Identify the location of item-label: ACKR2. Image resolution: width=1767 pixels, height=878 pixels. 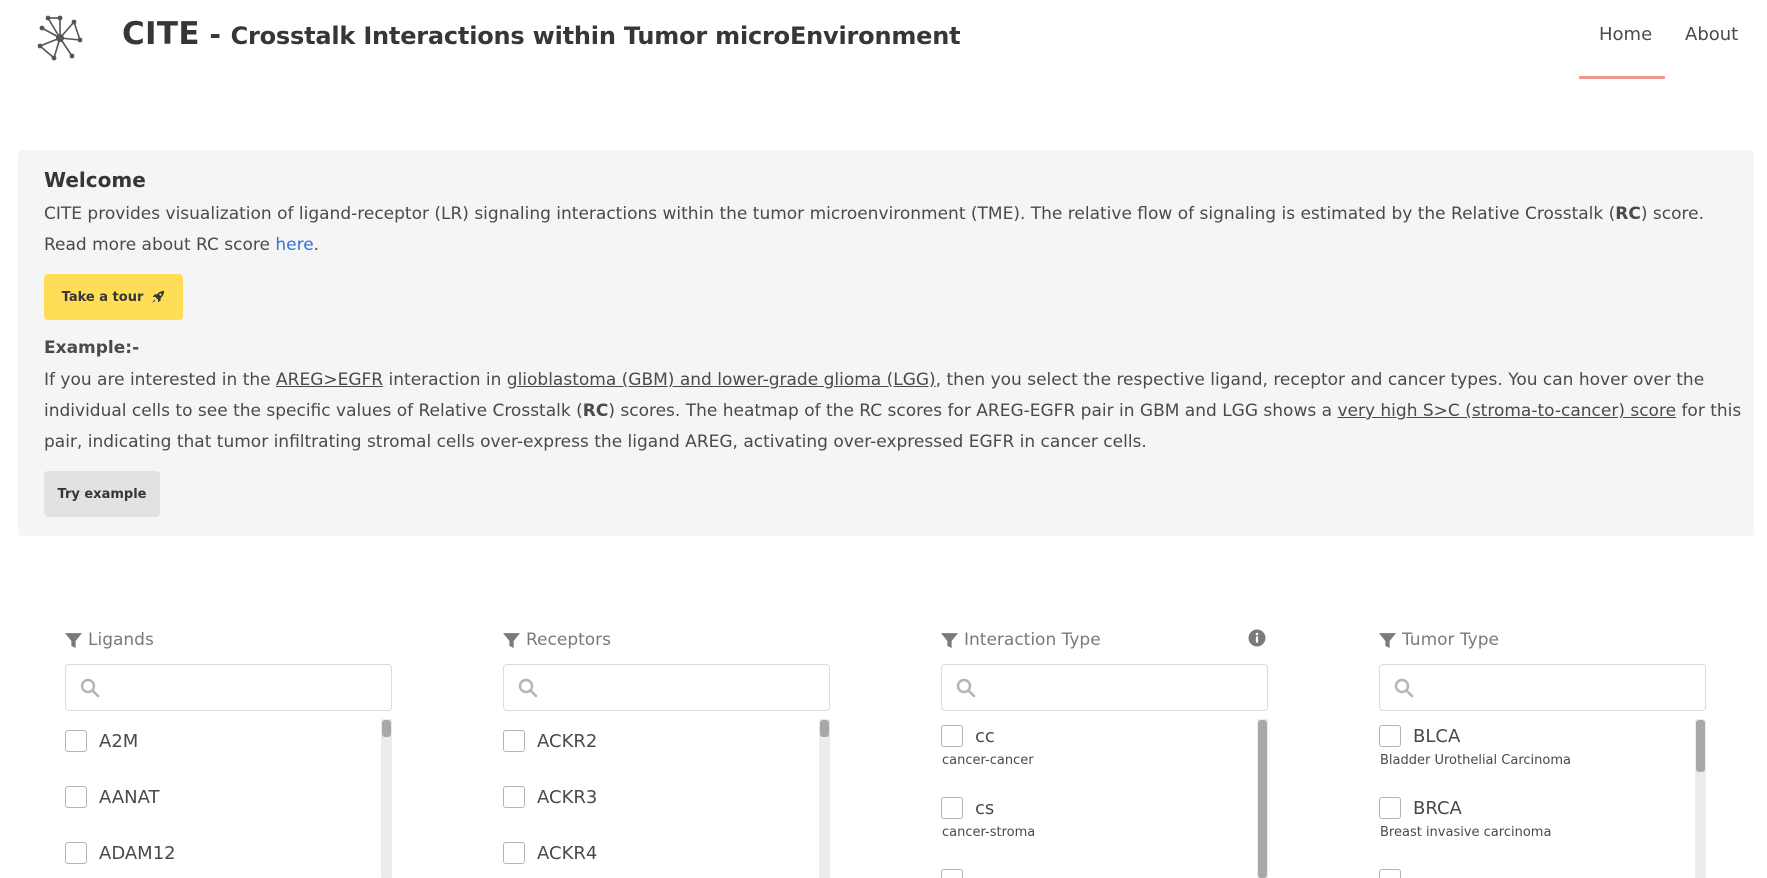
(567, 741).